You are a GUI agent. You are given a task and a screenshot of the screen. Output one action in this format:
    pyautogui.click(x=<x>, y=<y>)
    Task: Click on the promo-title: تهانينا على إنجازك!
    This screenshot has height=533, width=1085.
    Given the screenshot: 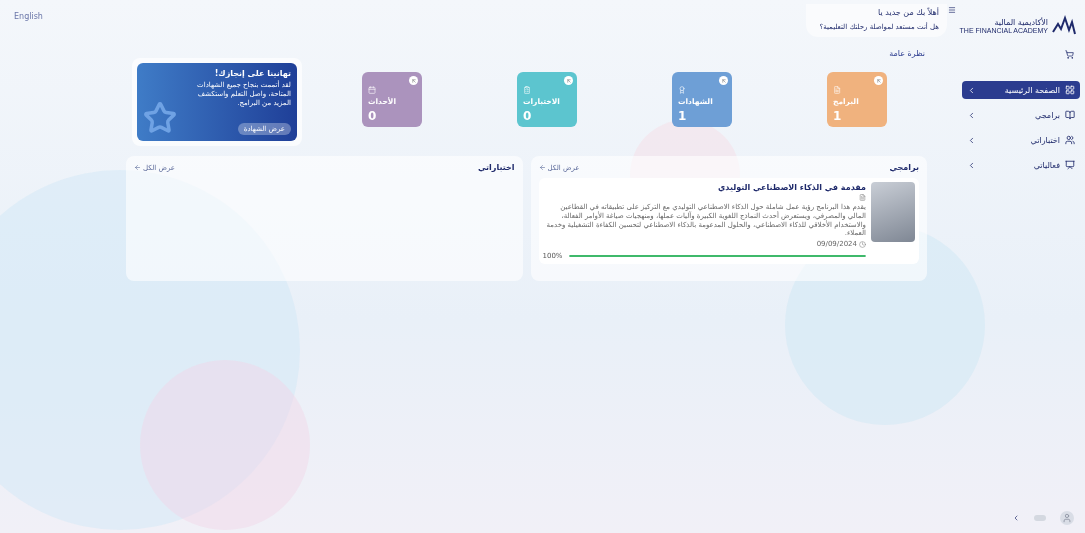 What is the action you would take?
    pyautogui.click(x=252, y=73)
    